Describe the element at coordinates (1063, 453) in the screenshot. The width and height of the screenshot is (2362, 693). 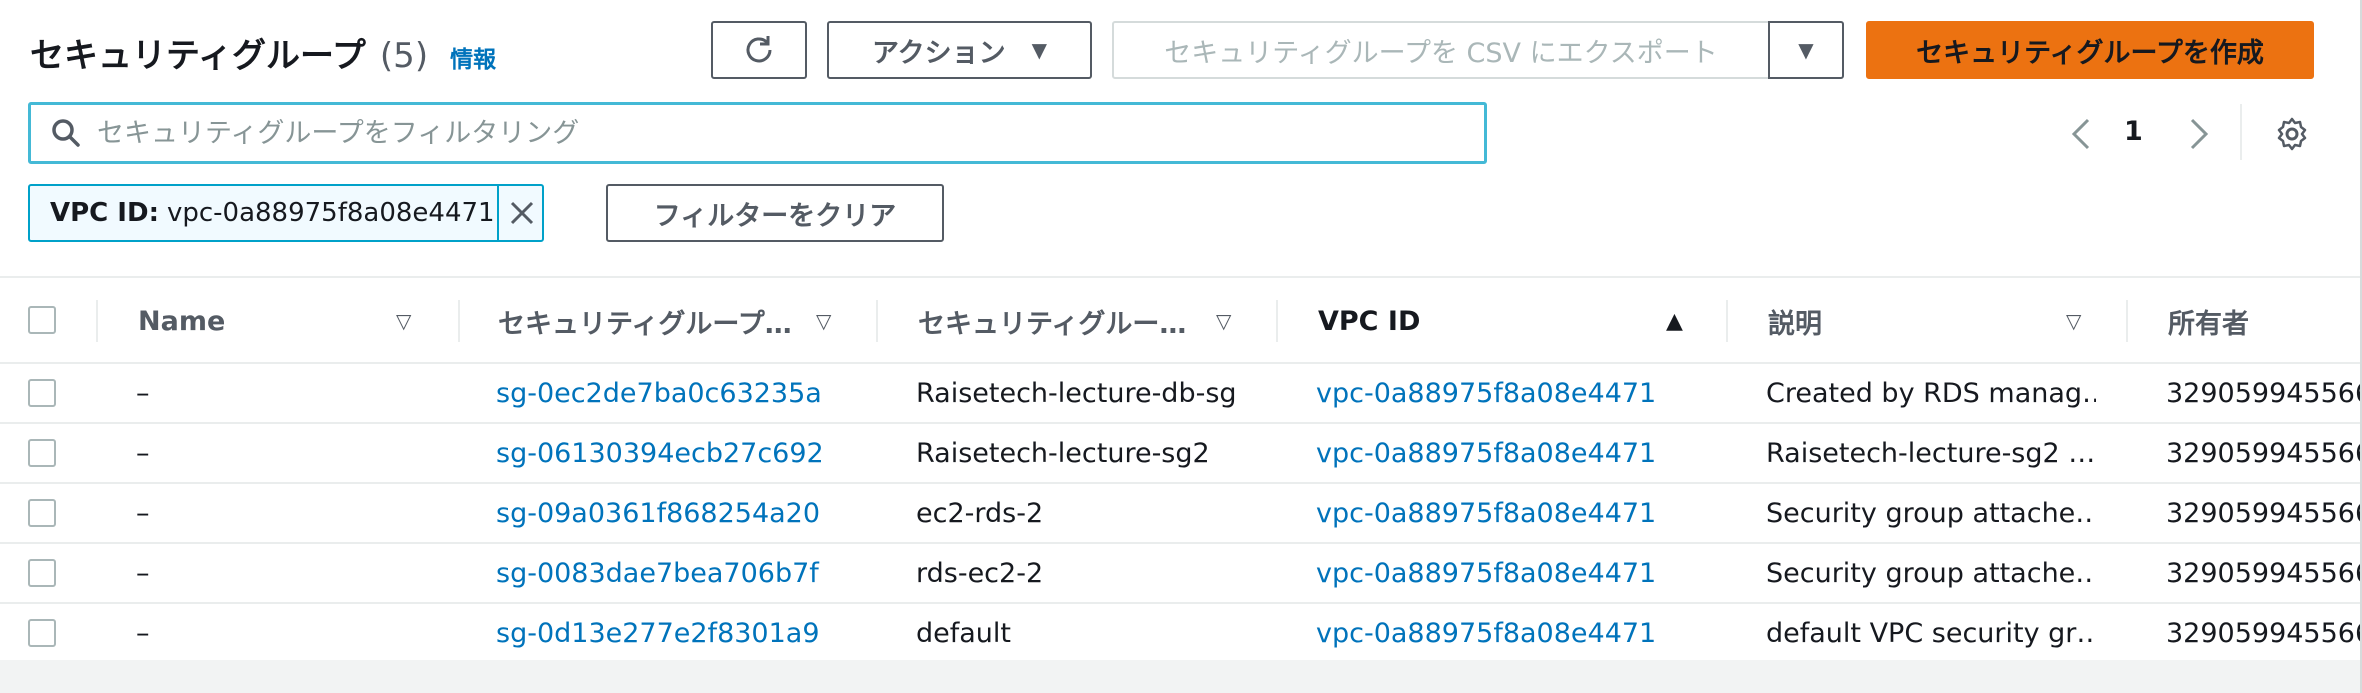
I see `cell-security-group-name: Raisetech-lecture-sg2` at that location.